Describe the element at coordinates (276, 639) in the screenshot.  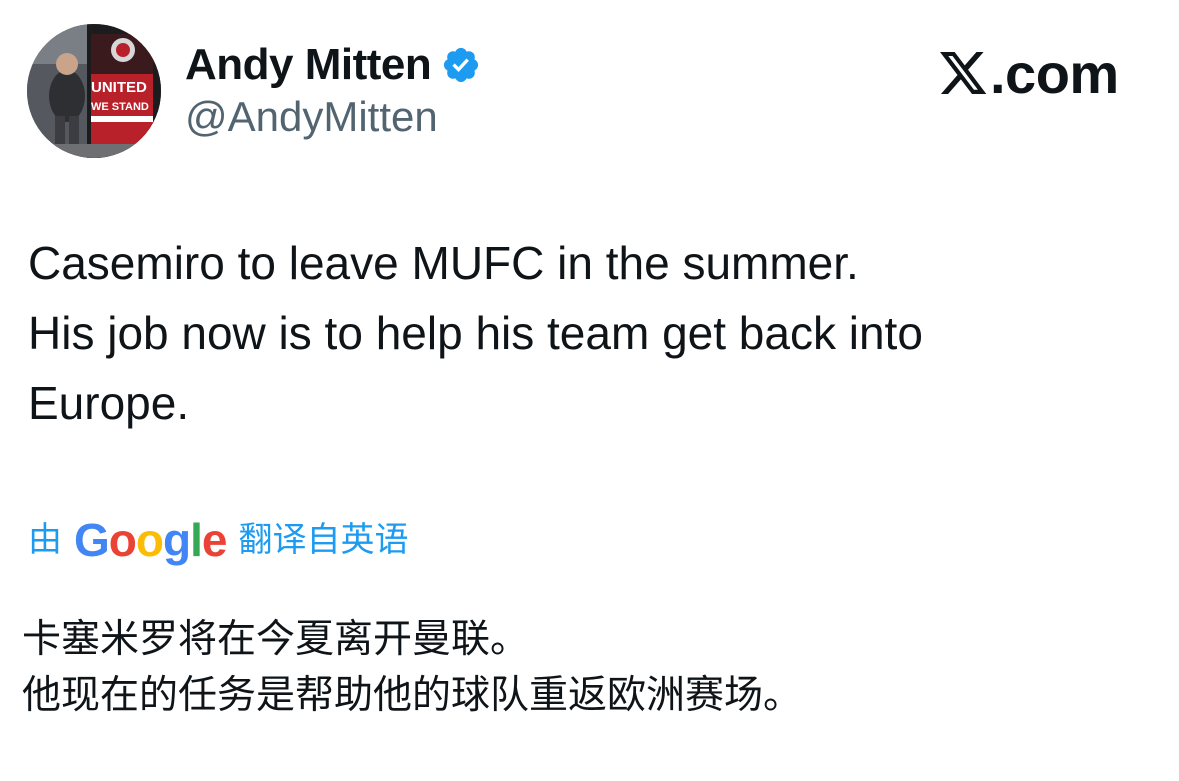
I see `translated-line: 卡塞米罗将在今夏离开曼联。` at that location.